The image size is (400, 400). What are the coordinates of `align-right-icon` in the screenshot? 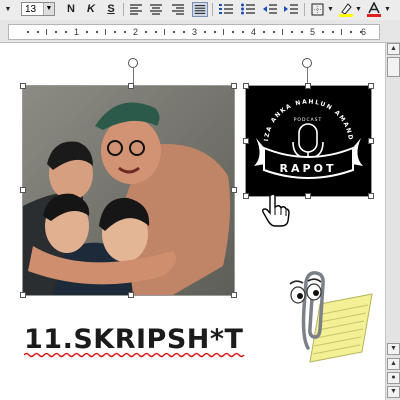 It's located at (178, 9).